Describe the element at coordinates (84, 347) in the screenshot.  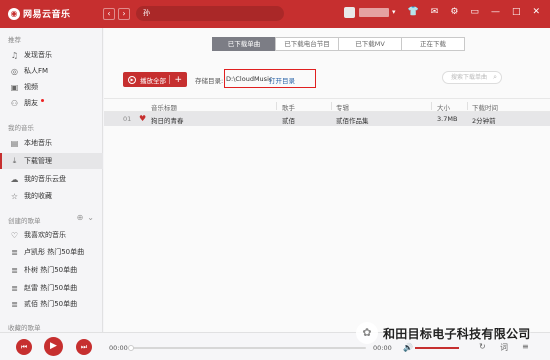
I see `next-icon: ⏭` at that location.